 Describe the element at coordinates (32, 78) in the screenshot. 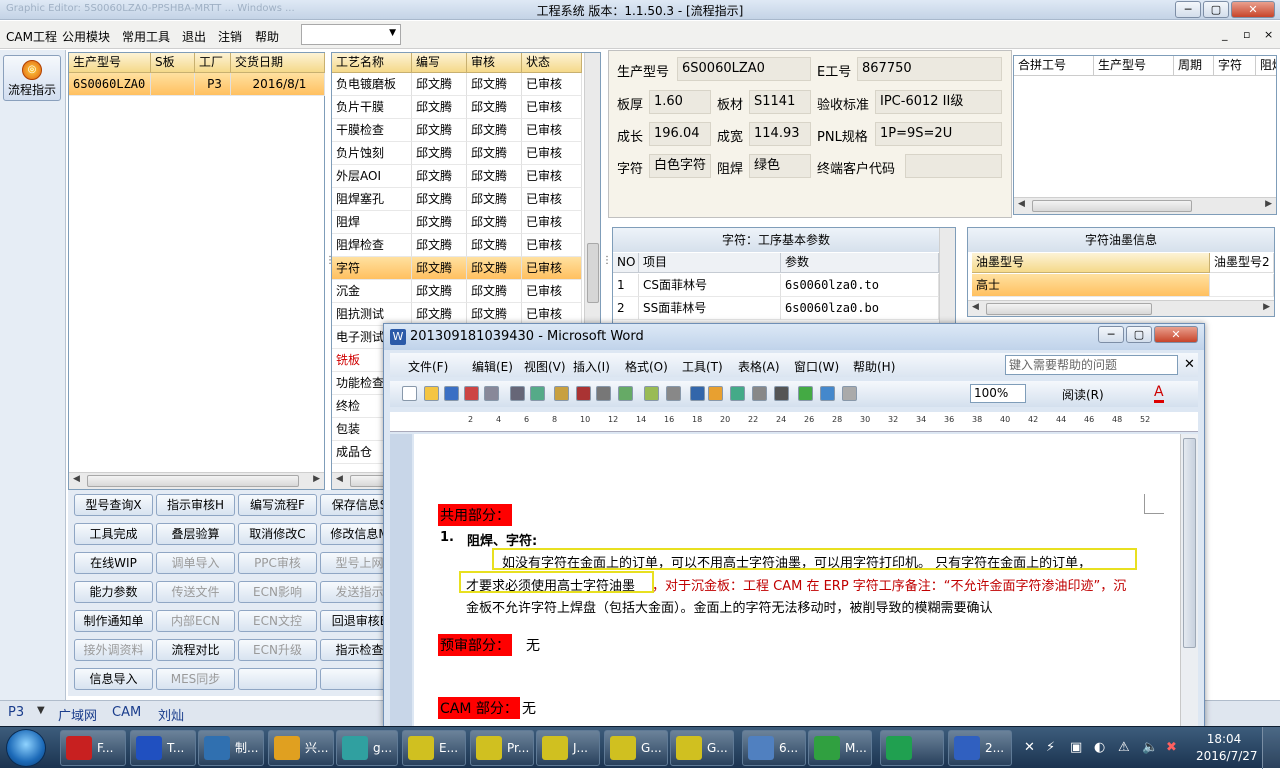

I see `flow-indicator-button: ◎ 流程指示` at that location.